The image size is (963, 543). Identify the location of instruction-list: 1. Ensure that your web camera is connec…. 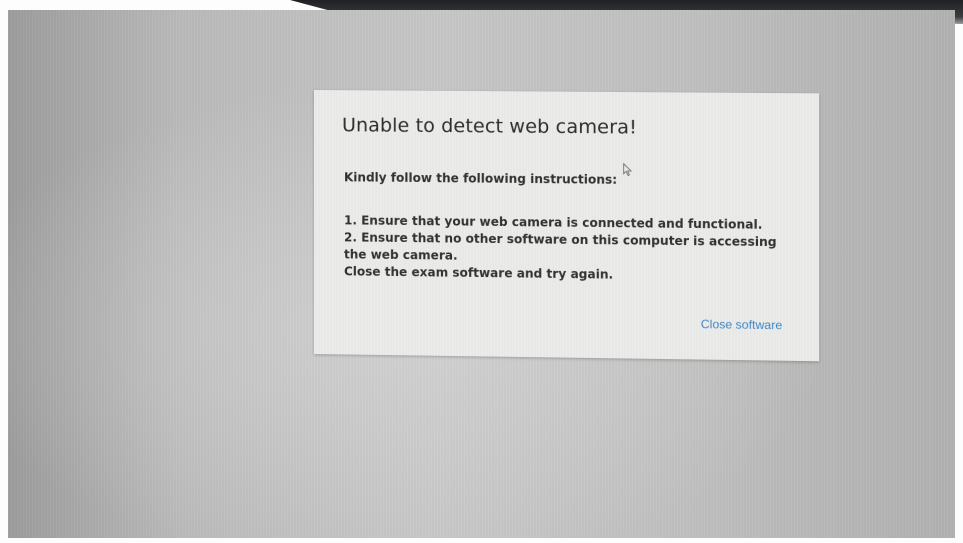
(567, 248).